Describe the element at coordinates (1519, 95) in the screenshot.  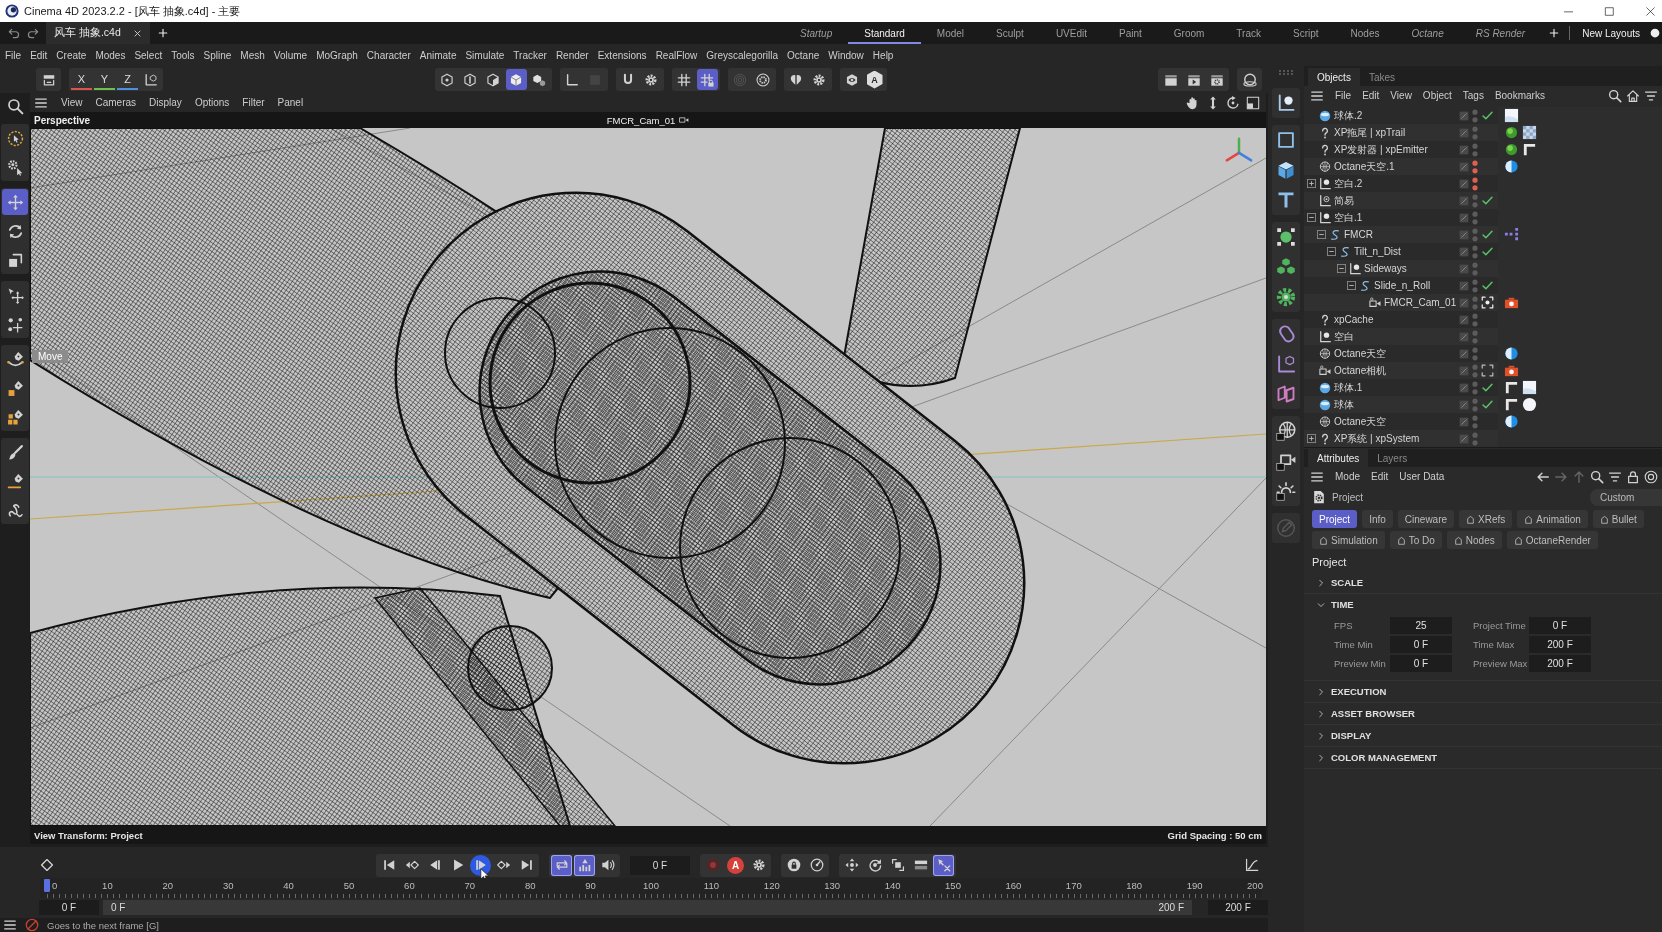
I see `panel-menu-item: Bookmarks` at that location.